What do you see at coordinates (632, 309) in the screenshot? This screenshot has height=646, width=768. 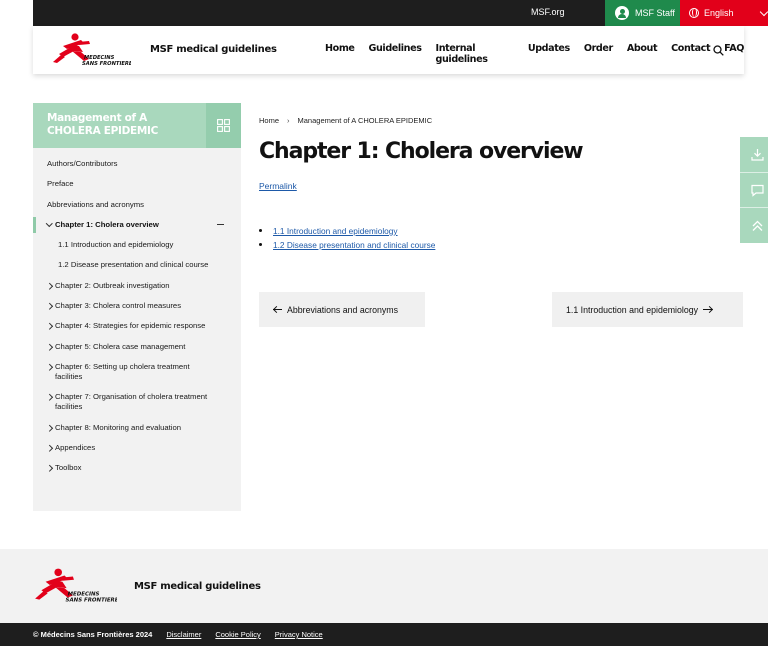 I see `next-page-label: 1.1 Introduction and epidemiology` at bounding box center [632, 309].